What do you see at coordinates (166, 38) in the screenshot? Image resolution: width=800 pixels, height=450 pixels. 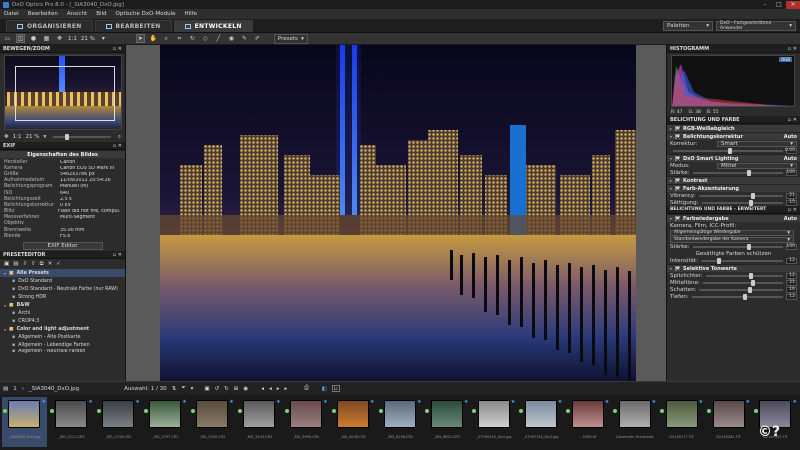 I see `zoom-tool-icon: ⌕` at bounding box center [166, 38].